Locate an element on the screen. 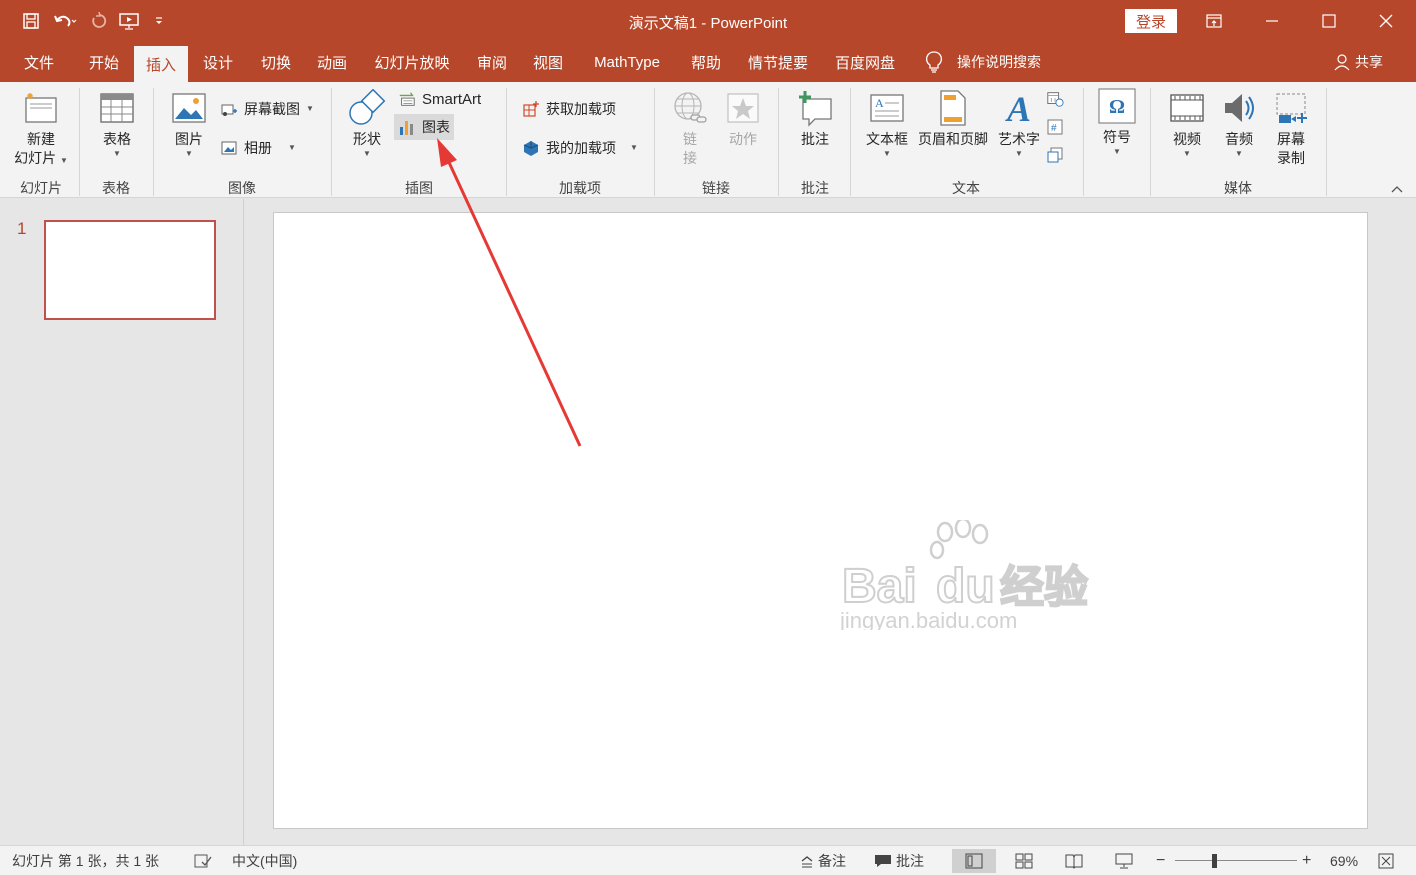  slide-thumbnail is located at coordinates (130, 270).